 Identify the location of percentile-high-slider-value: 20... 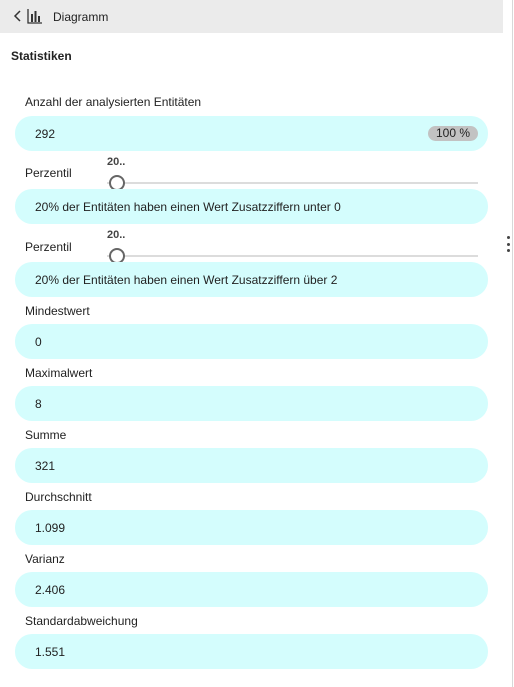
(116, 235).